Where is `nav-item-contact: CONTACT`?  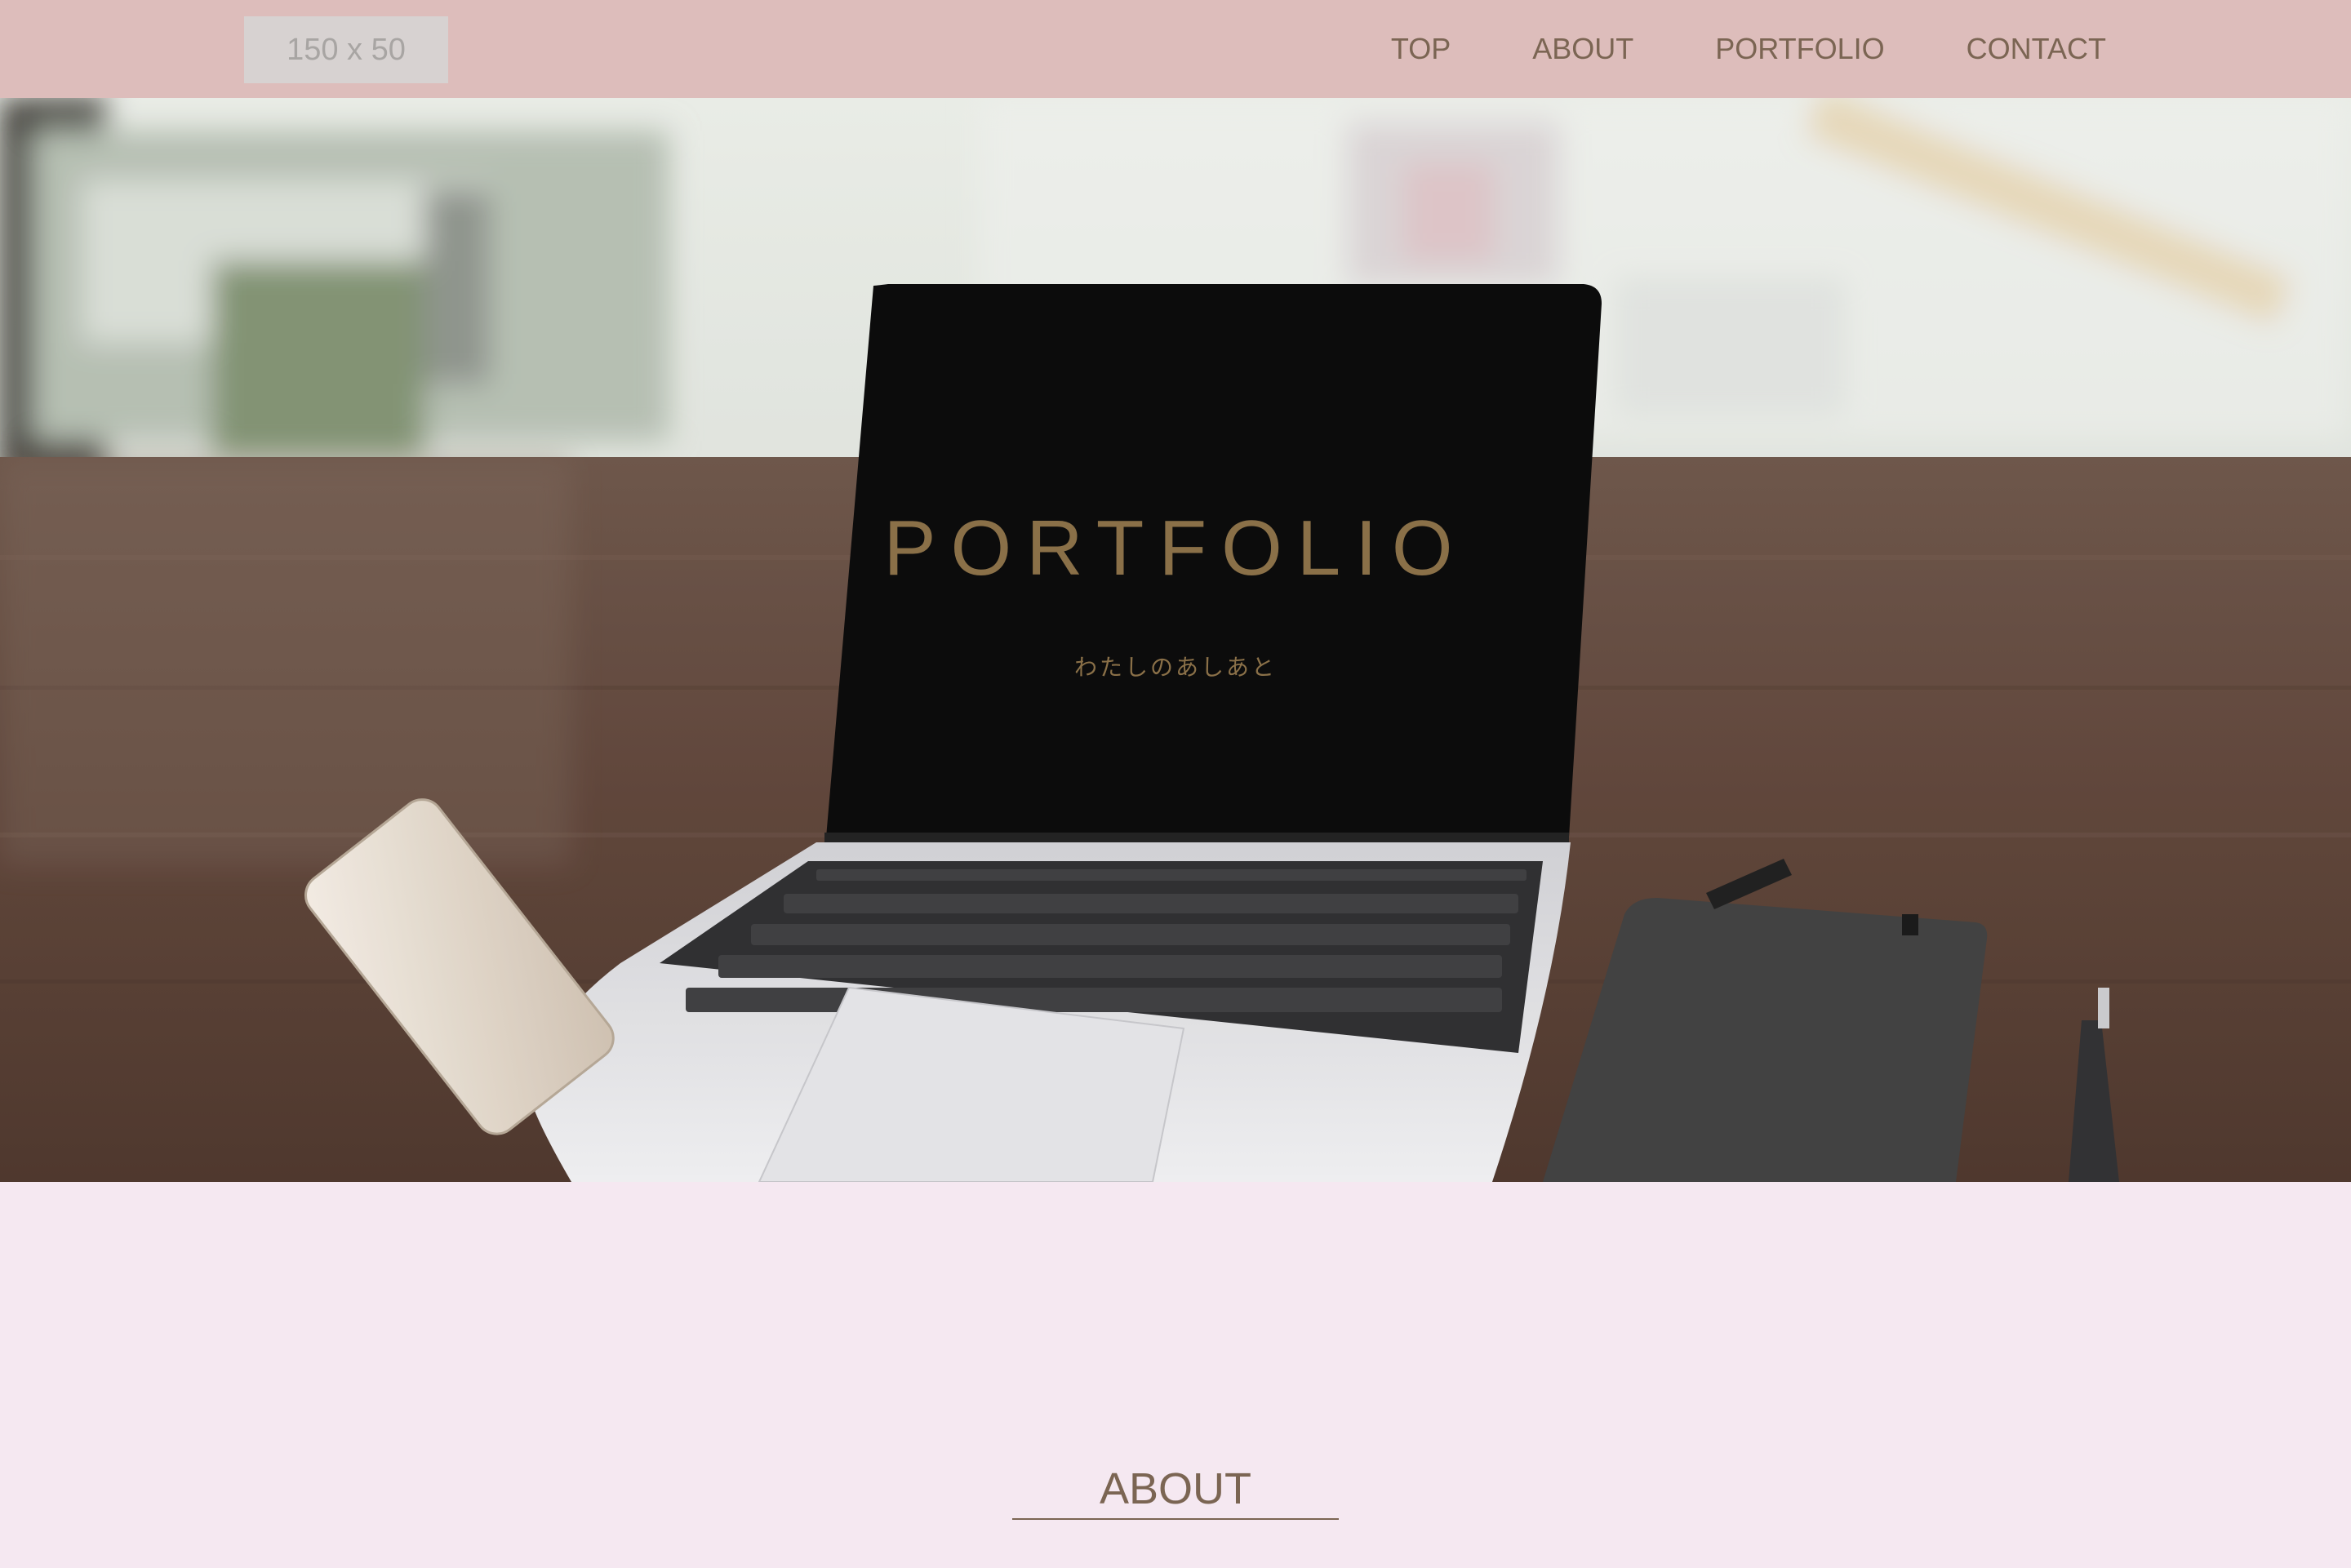
nav-item-contact: CONTACT is located at coordinates (2036, 49).